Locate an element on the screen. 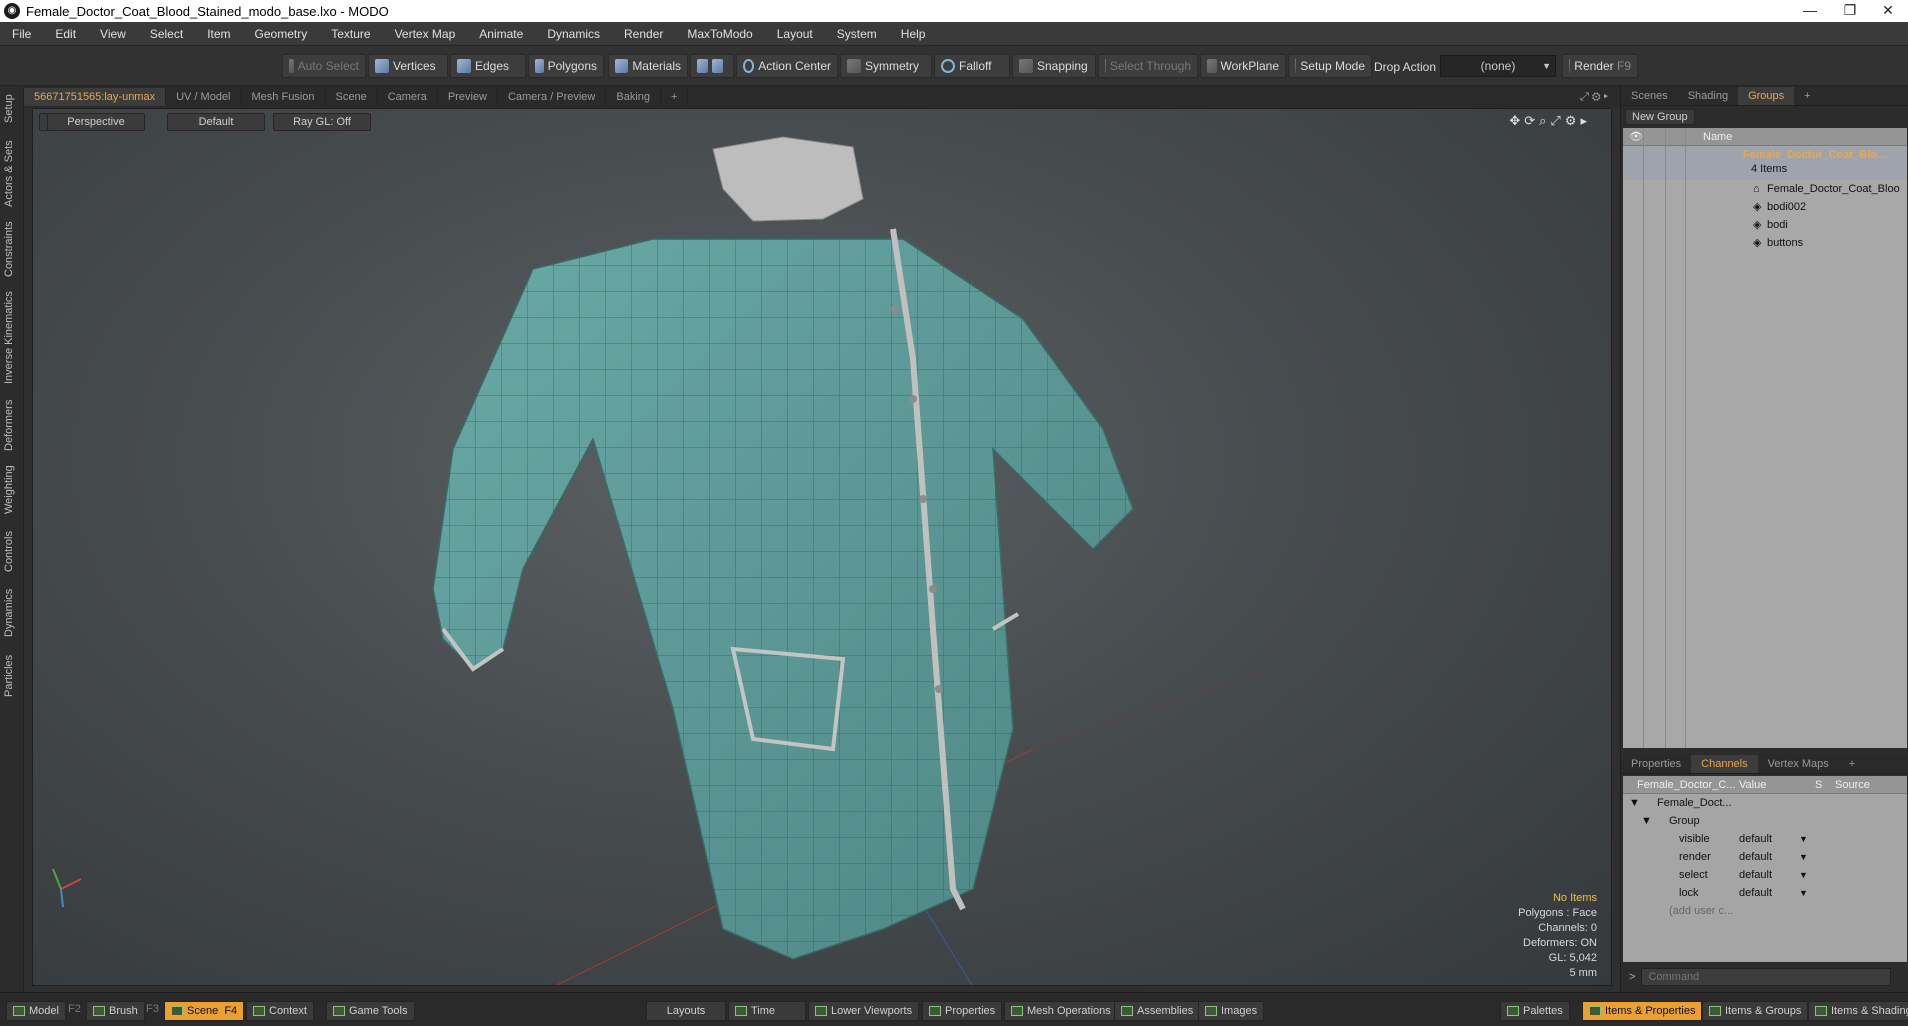 The image size is (1908, 1026). menu-render: Render is located at coordinates (643, 34).